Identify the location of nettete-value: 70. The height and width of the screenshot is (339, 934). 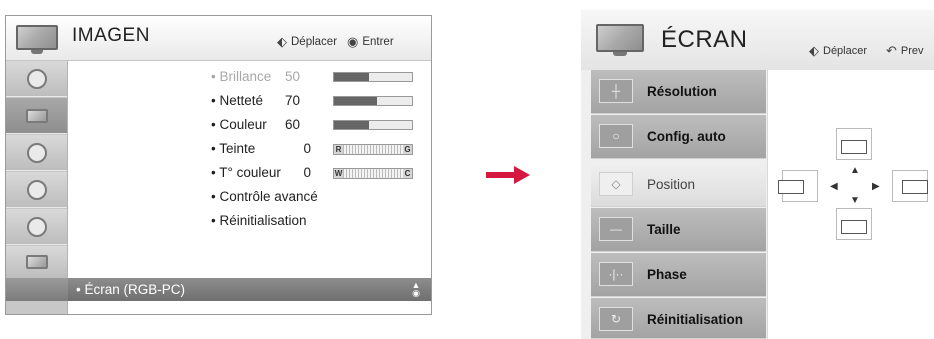
(292, 100).